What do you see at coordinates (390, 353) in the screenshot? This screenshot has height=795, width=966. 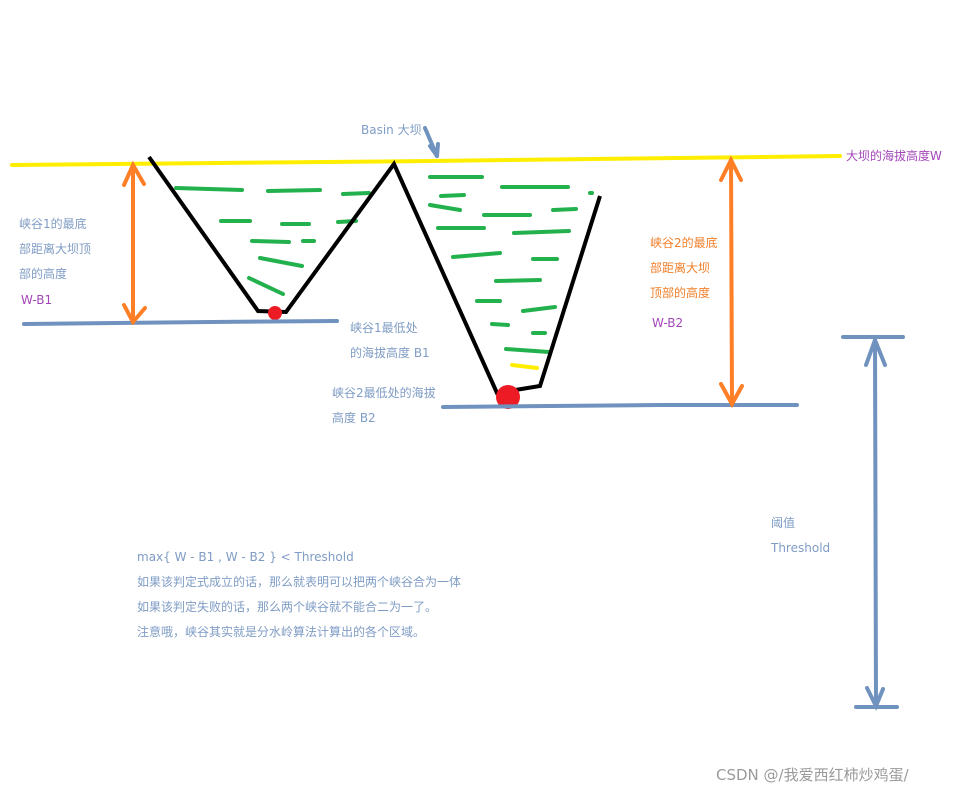 I see `valley1-min-label-line2: 的海拔高度 B1` at bounding box center [390, 353].